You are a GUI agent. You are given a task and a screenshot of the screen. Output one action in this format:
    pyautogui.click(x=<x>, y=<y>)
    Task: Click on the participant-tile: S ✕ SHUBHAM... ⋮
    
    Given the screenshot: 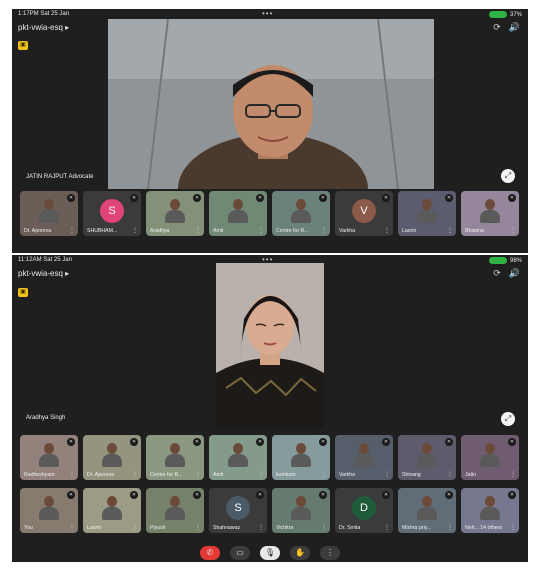 What is the action you would take?
    pyautogui.click(x=112, y=213)
    